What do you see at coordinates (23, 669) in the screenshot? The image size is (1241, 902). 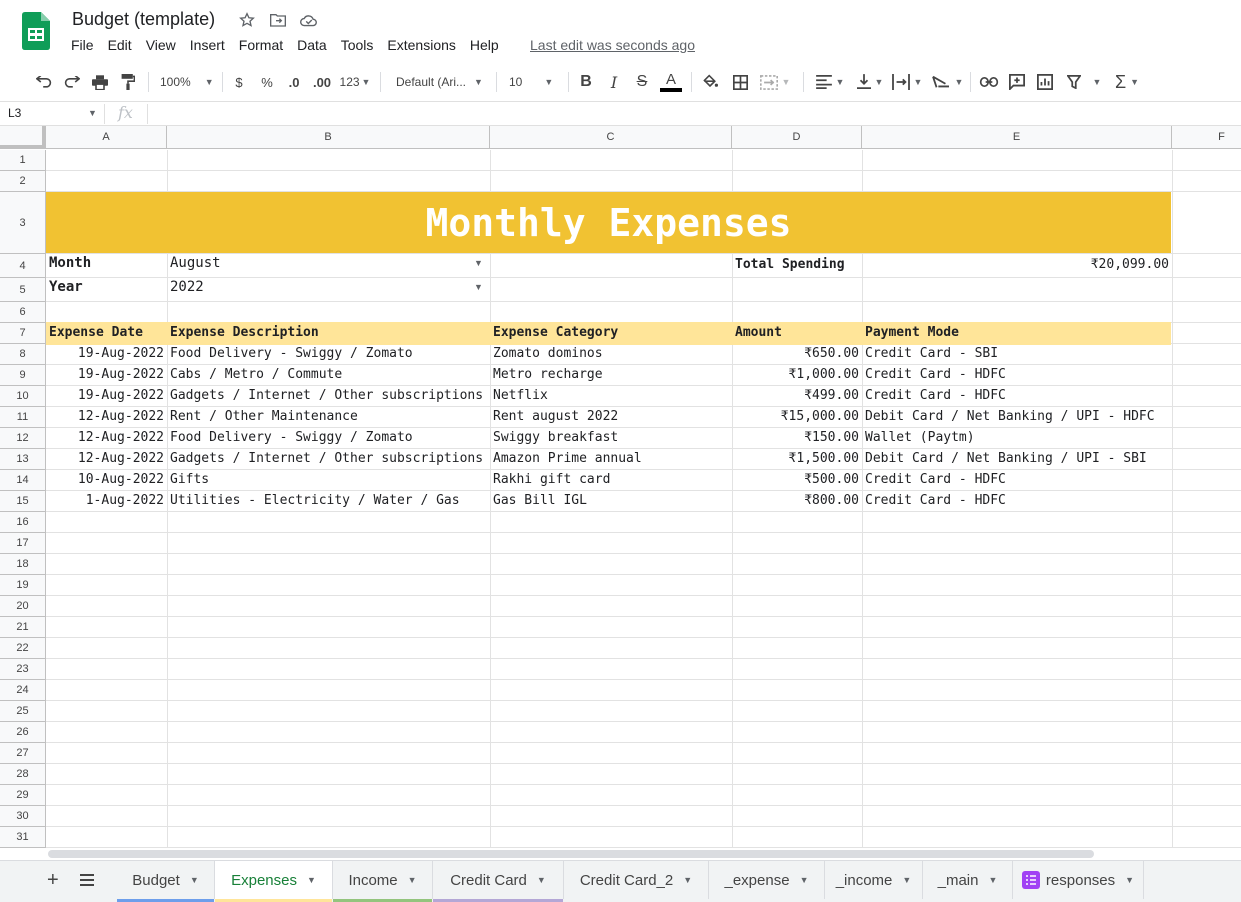 I see `row-header: 23` at bounding box center [23, 669].